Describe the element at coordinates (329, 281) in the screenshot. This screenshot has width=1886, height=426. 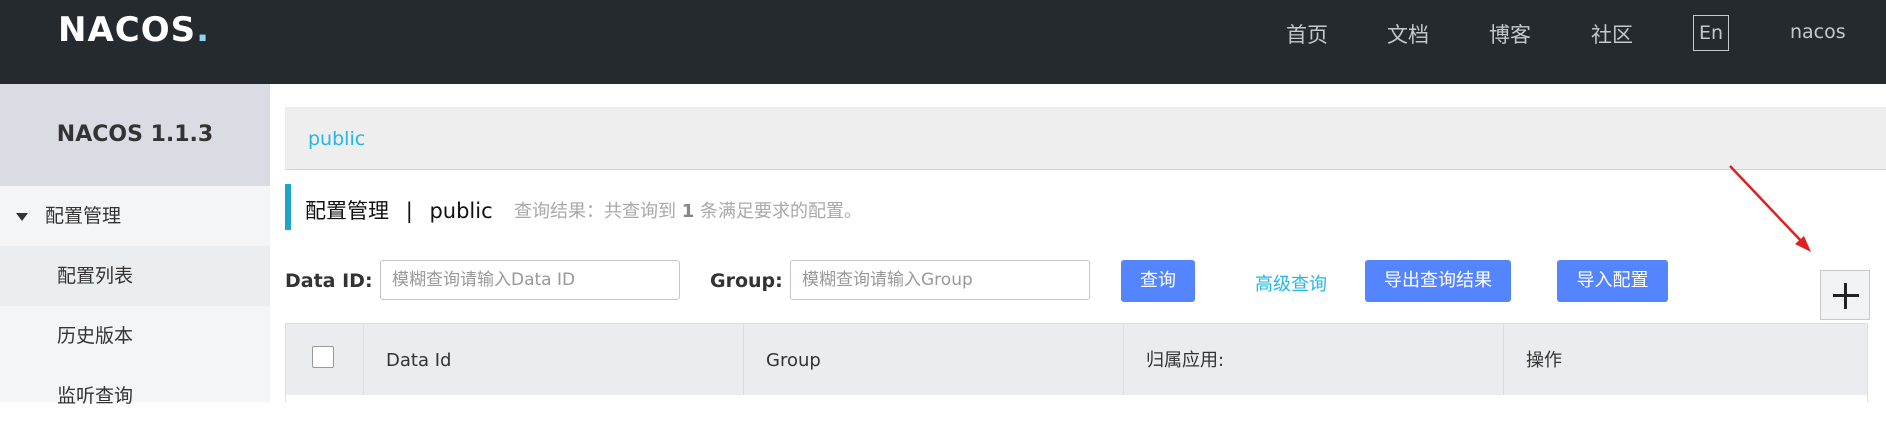
I see `data-id-label: Data ID:` at that location.